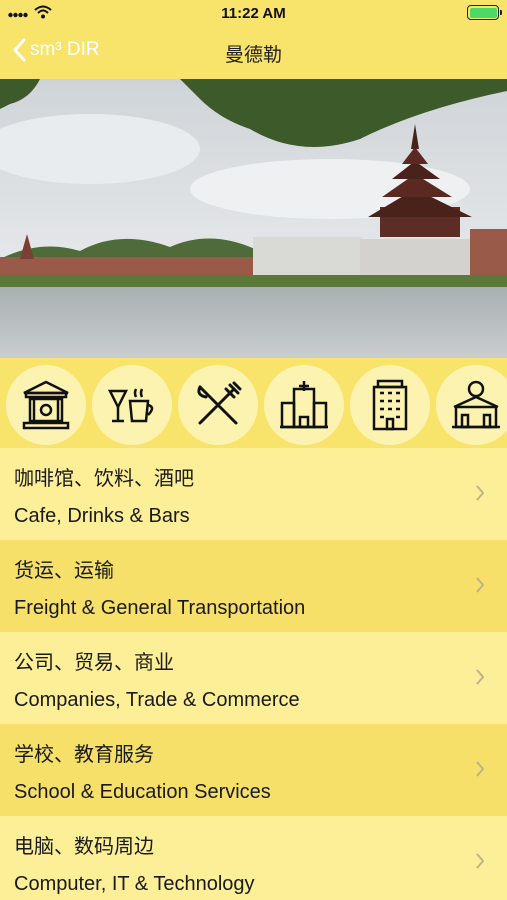 Image resolution: width=507 pixels, height=900 pixels. I want to click on battery-icon, so click(484, 12).